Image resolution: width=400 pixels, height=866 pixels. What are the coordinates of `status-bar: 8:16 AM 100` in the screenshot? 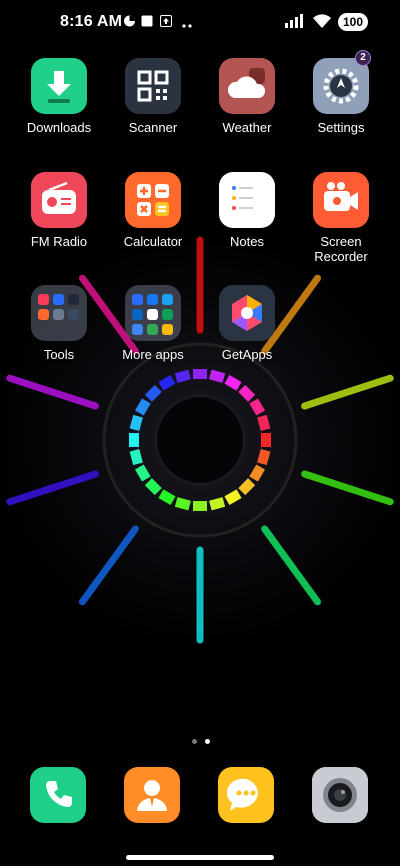 It's located at (200, 22).